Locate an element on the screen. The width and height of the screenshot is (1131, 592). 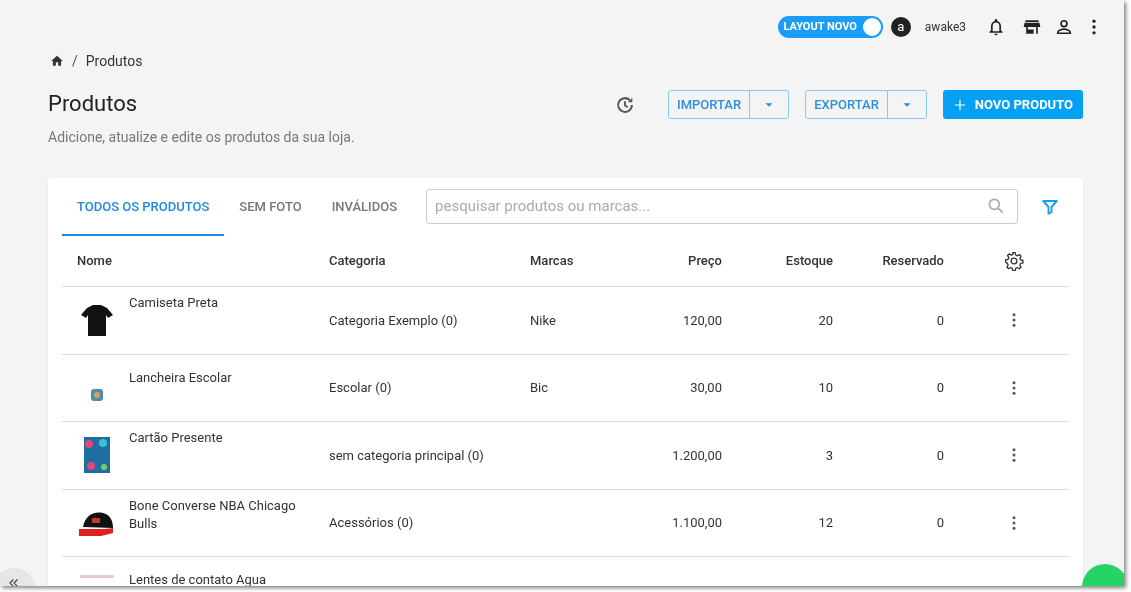
category-cell: Acessórios (0) is located at coordinates (371, 522).